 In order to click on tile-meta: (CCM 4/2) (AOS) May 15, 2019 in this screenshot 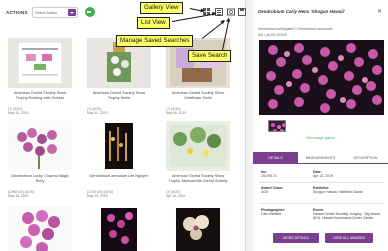, I will do `click(119, 194)`.